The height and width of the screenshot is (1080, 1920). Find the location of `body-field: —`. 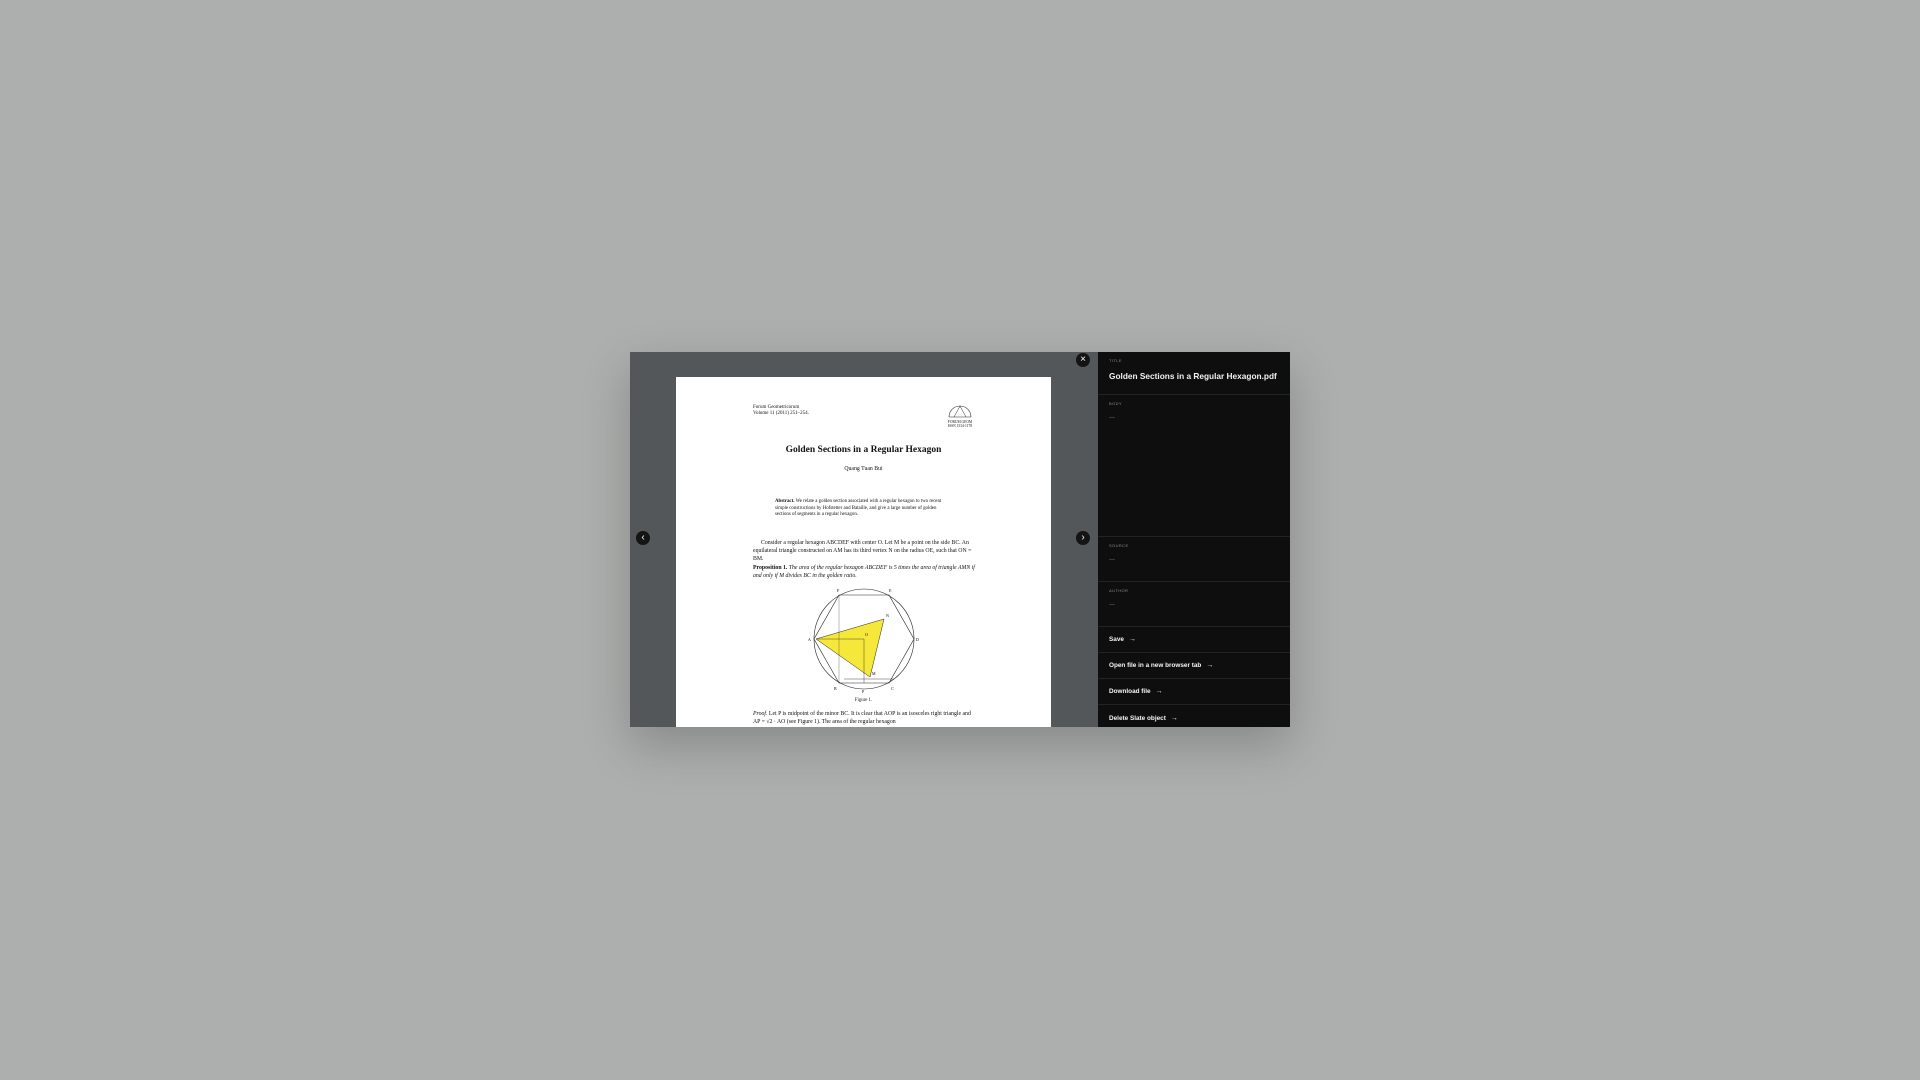

body-field: — is located at coordinates (1194, 418).